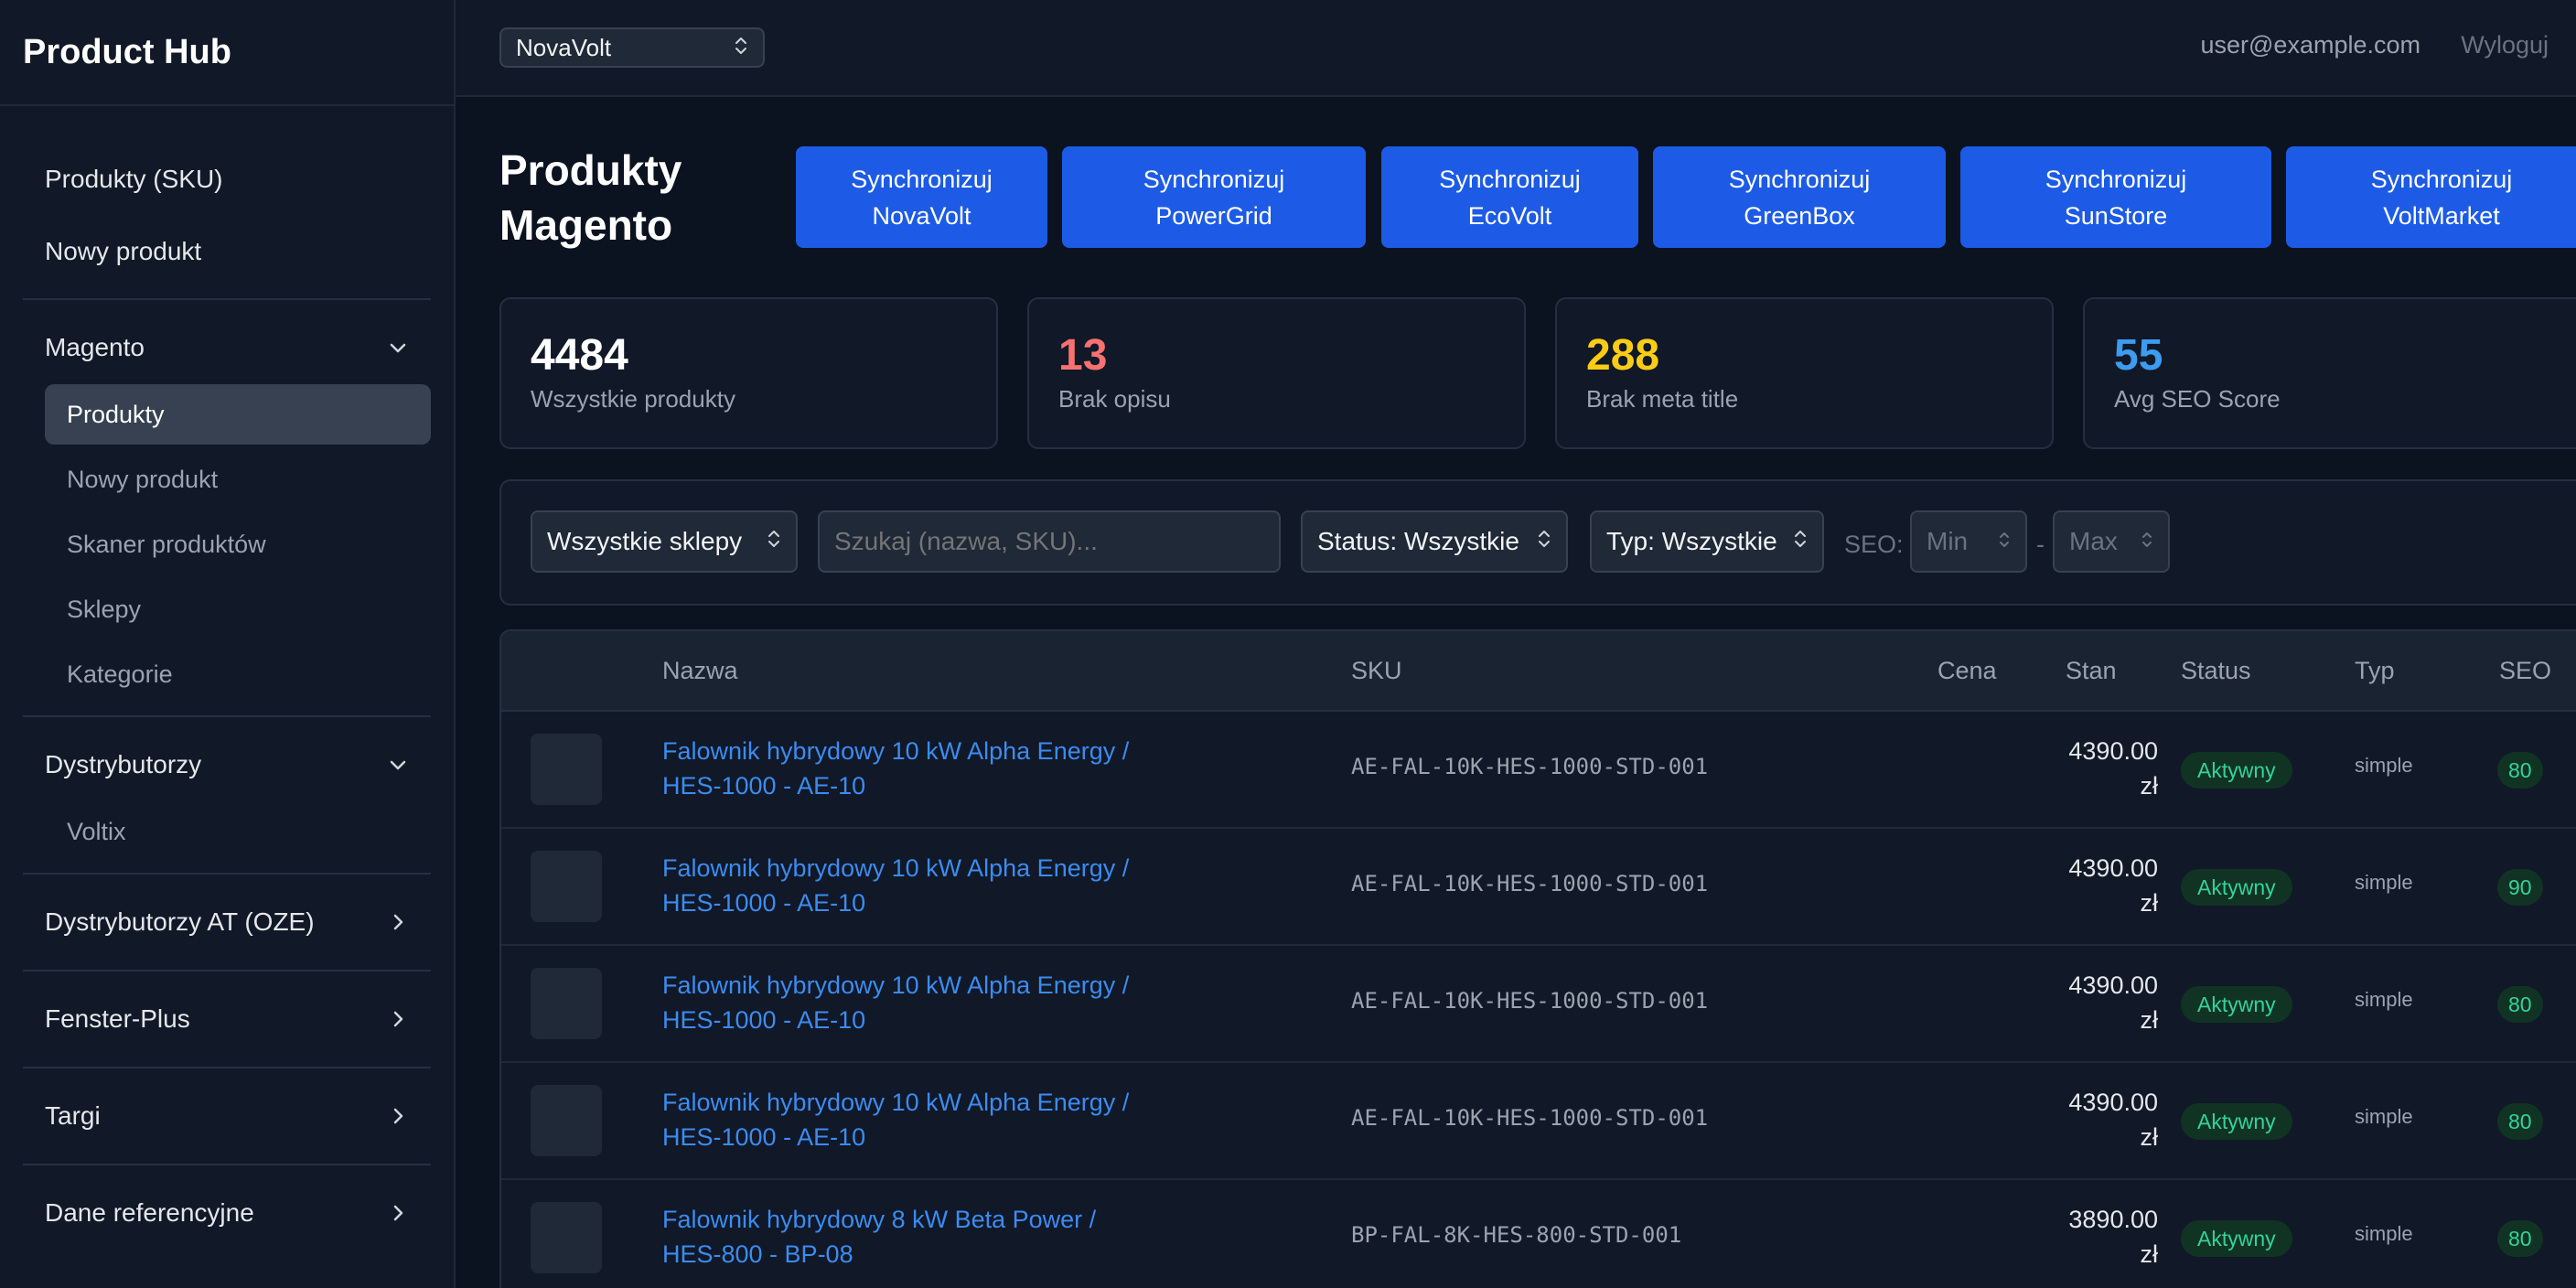  Describe the element at coordinates (238, 479) in the screenshot. I see `sidebar-item-nowy-produkt-magento: Nowy produkt` at that location.